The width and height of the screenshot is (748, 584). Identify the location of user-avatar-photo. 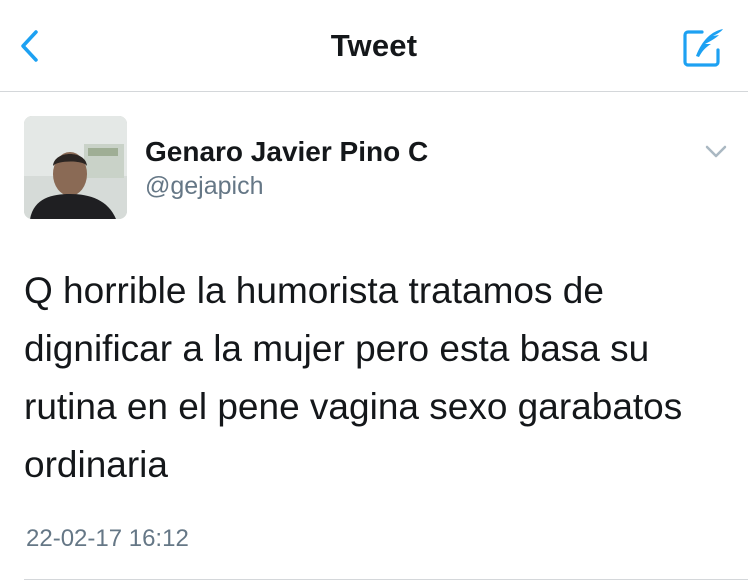
(75, 167).